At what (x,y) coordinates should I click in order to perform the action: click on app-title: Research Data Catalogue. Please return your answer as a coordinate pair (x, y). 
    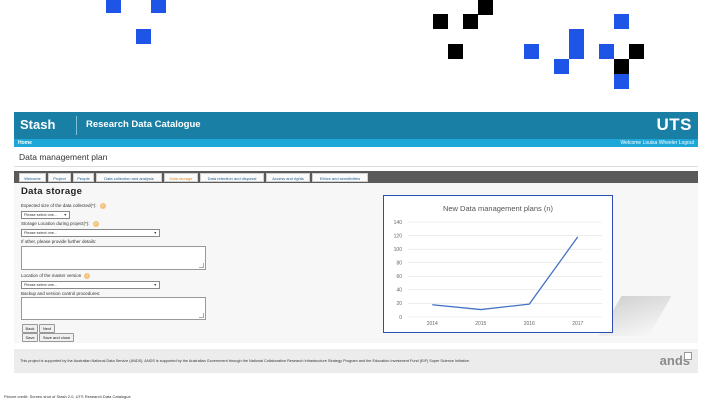
    Looking at the image, I should click on (143, 124).